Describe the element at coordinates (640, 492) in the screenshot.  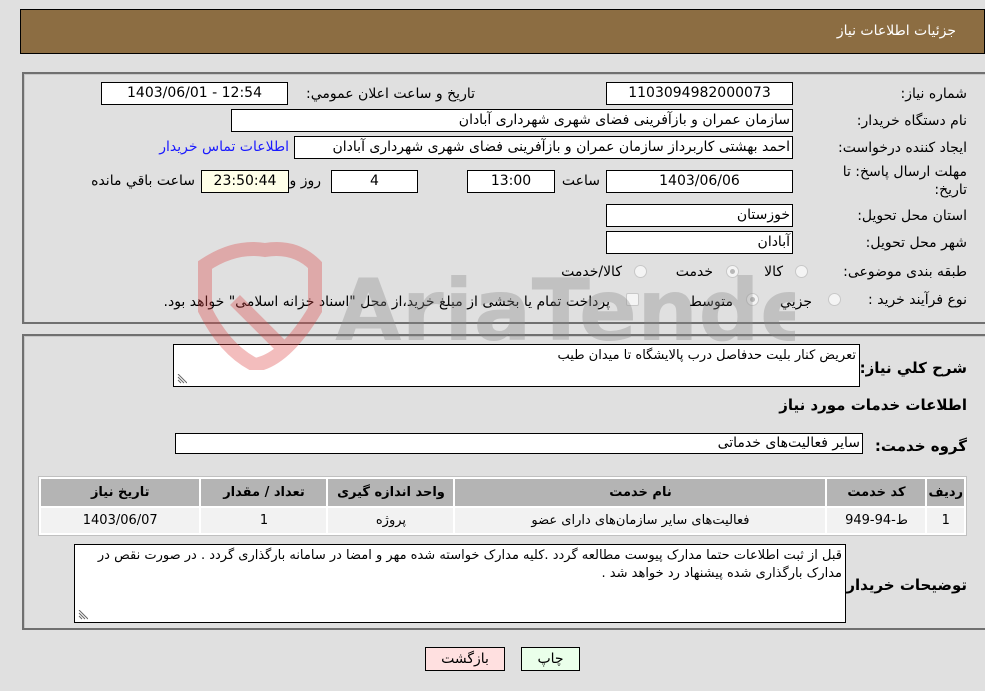
I see `col-header-service-name: نام خدمت` at that location.